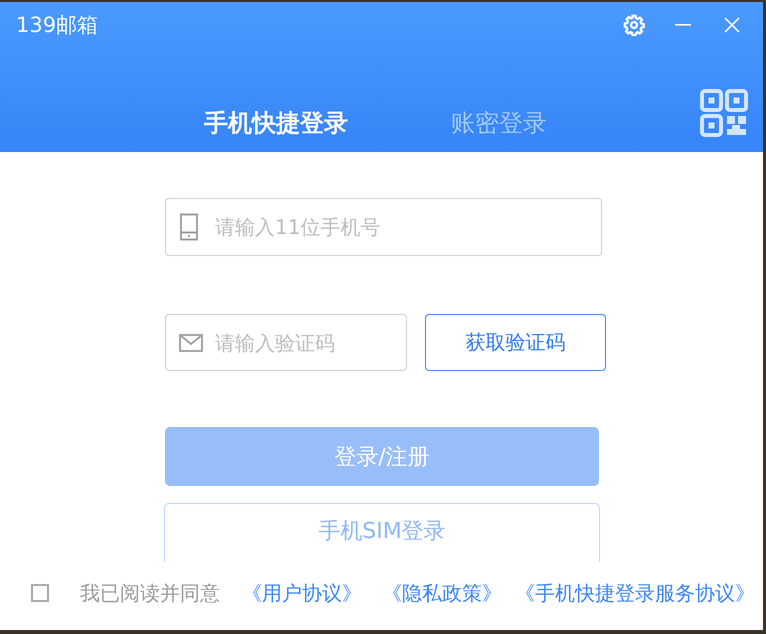 The width and height of the screenshot is (766, 634). What do you see at coordinates (442, 593) in the screenshot?
I see `agreement-link: 《隐私政策》` at bounding box center [442, 593].